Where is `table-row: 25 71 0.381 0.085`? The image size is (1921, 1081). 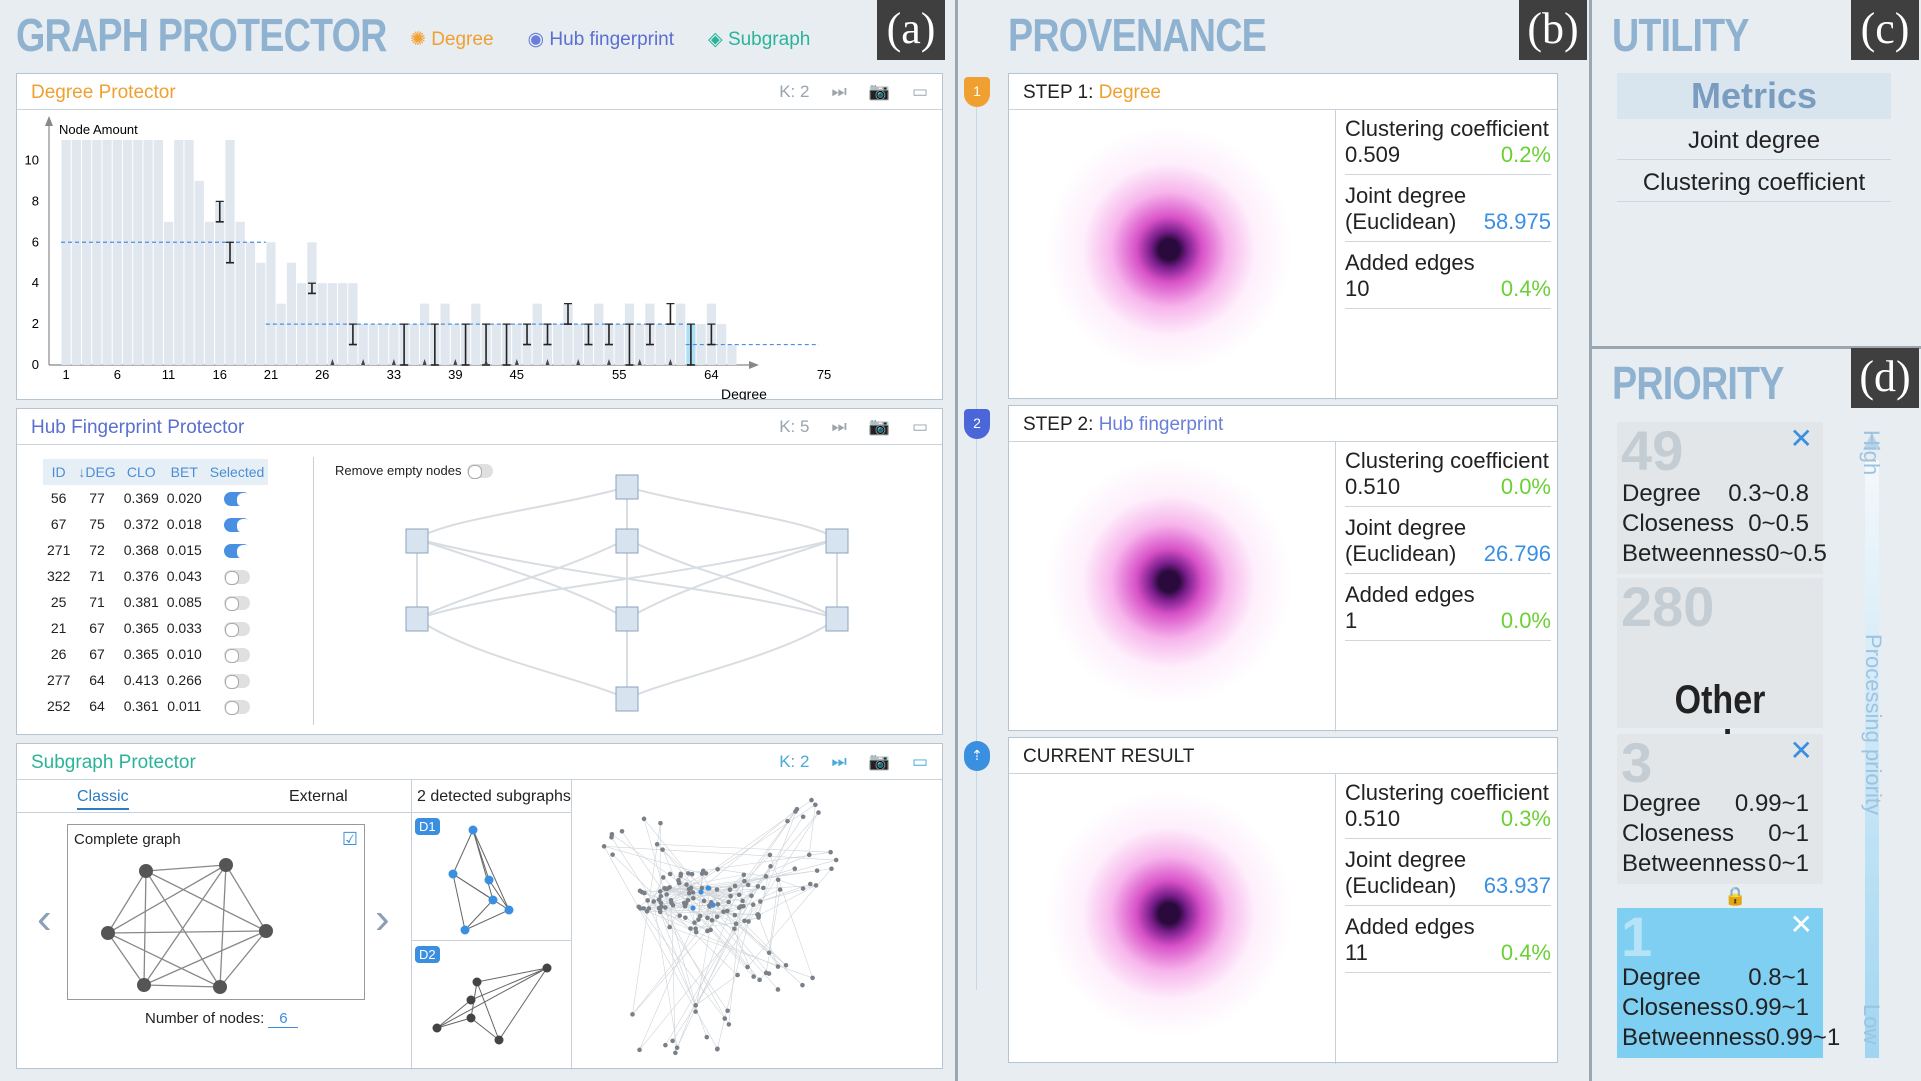 table-row: 25 71 0.381 0.085 is located at coordinates (155, 602).